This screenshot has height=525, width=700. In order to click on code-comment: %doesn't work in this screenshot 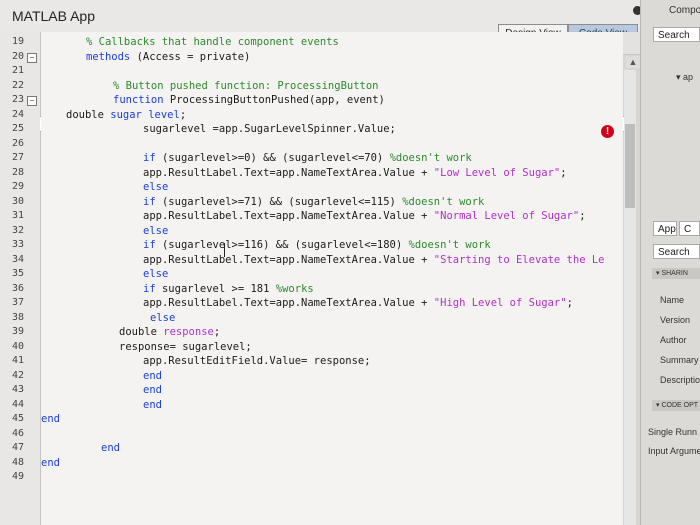, I will do `click(443, 201)`.